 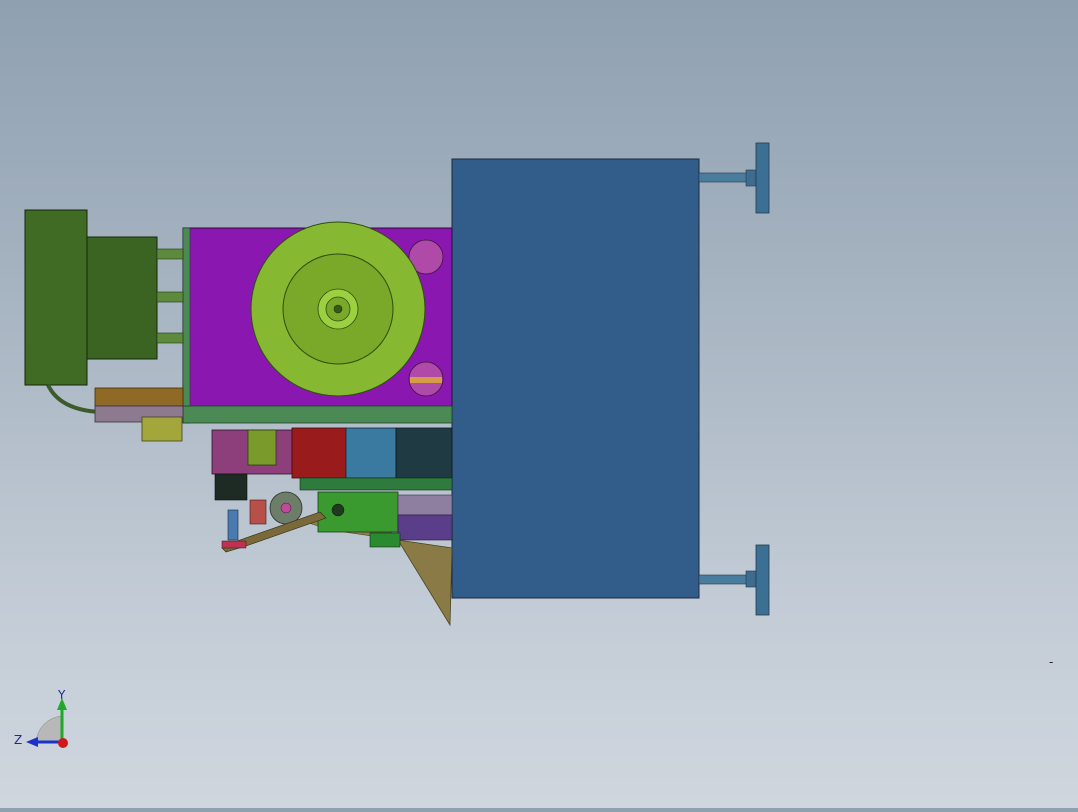 I want to click on main-frame-box, so click(x=575, y=378).